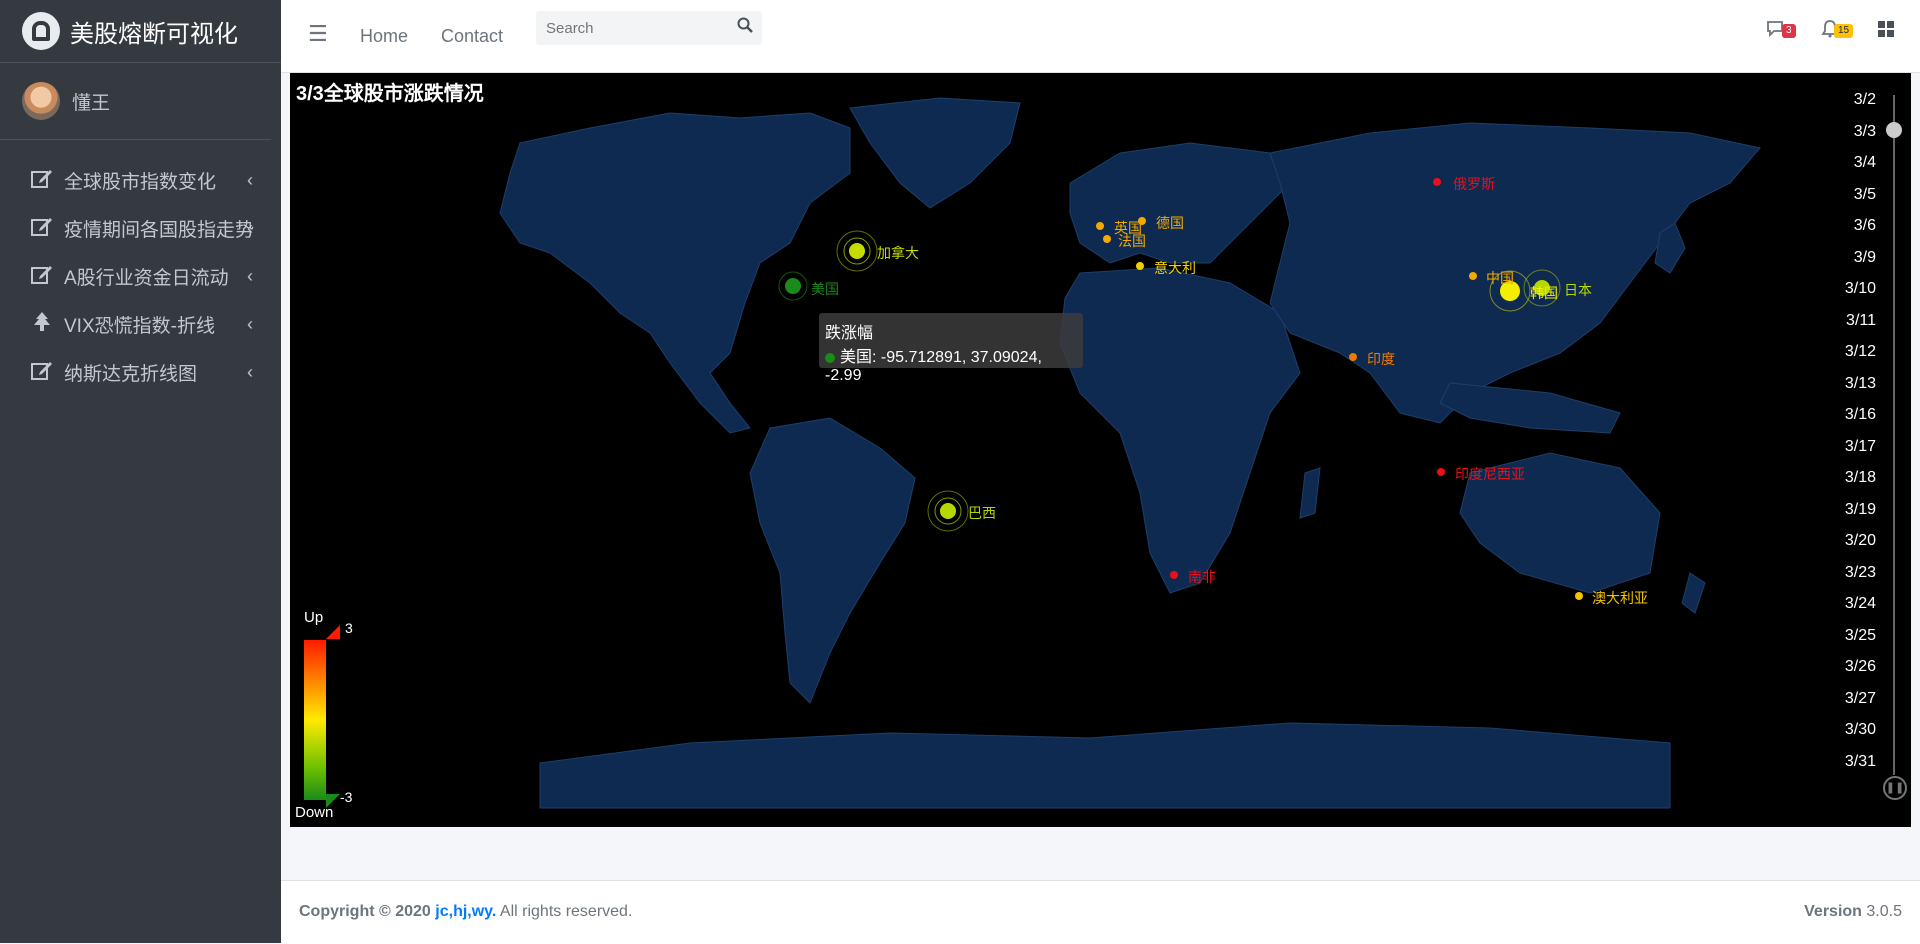 The width and height of the screenshot is (1920, 944). I want to click on legend-down-label: Down, so click(314, 812).